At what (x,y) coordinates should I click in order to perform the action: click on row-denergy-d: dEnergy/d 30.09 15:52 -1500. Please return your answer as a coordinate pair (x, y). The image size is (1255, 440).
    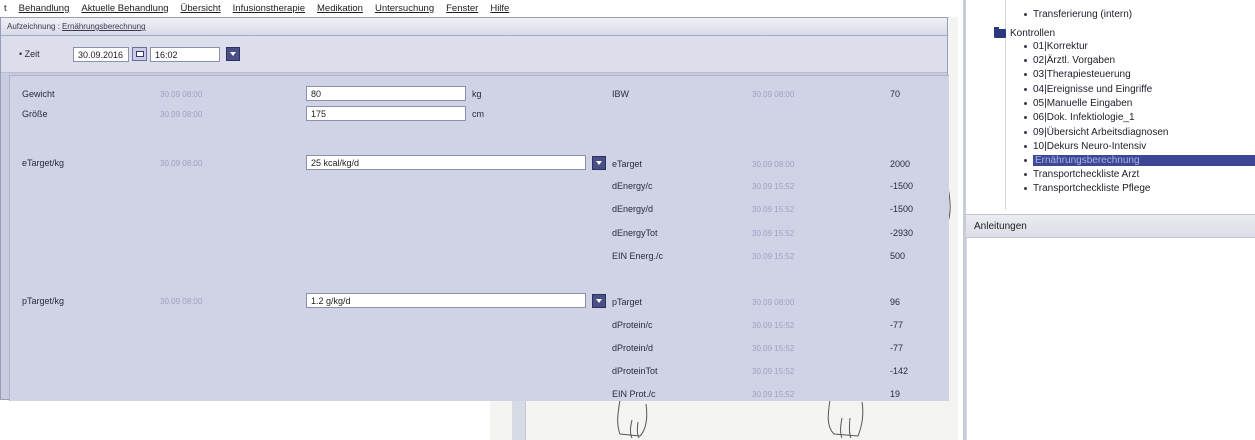
    Looking at the image, I should click on (479, 210).